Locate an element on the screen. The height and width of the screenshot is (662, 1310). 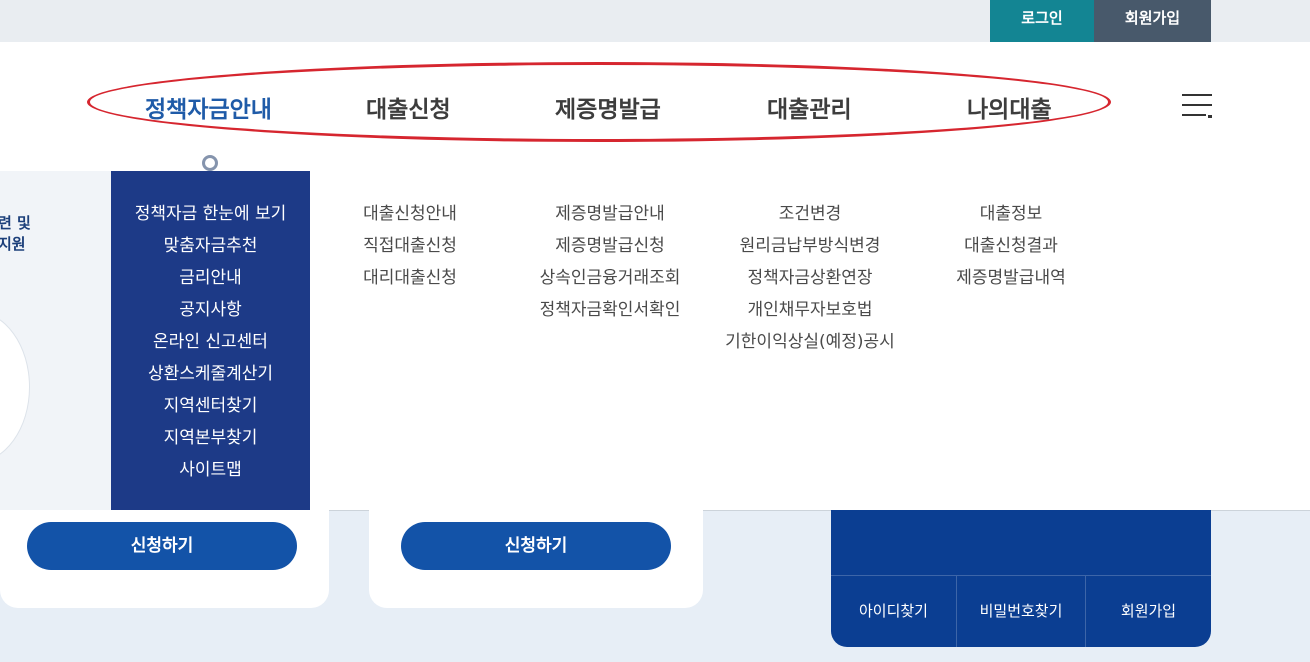
submenu-item: 지역본부찾기 is located at coordinates (210, 438).